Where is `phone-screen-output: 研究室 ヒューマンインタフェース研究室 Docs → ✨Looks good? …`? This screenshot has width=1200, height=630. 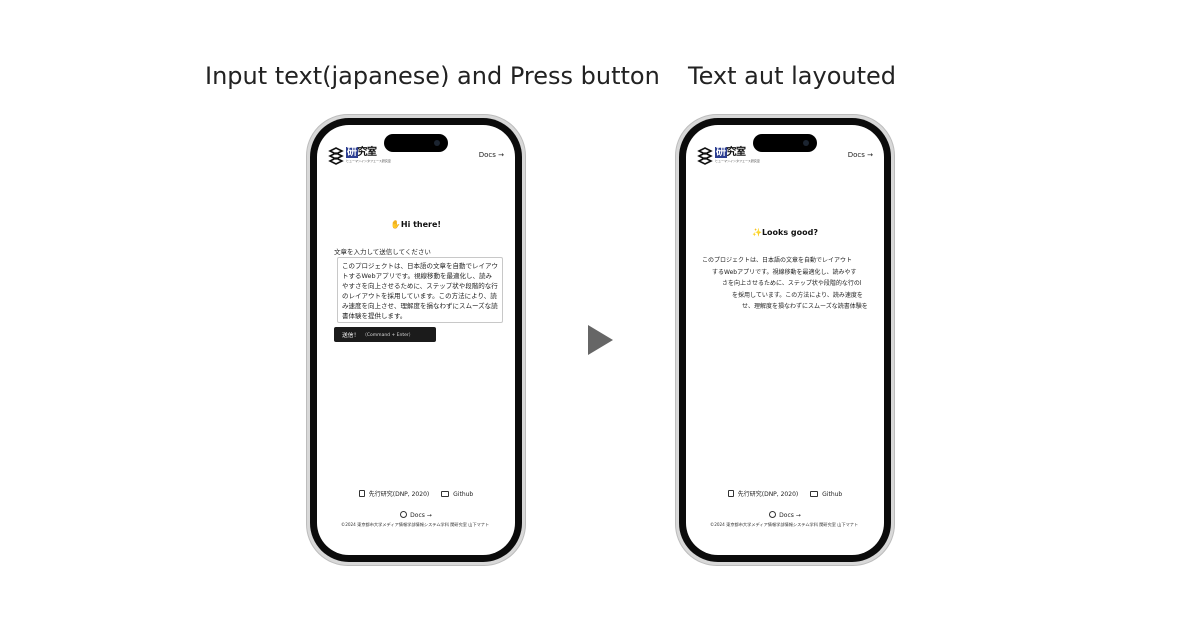
phone-screen-output: 研究室 ヒューマンインタフェース研究室 Docs → ✨Looks good? … is located at coordinates (785, 340).